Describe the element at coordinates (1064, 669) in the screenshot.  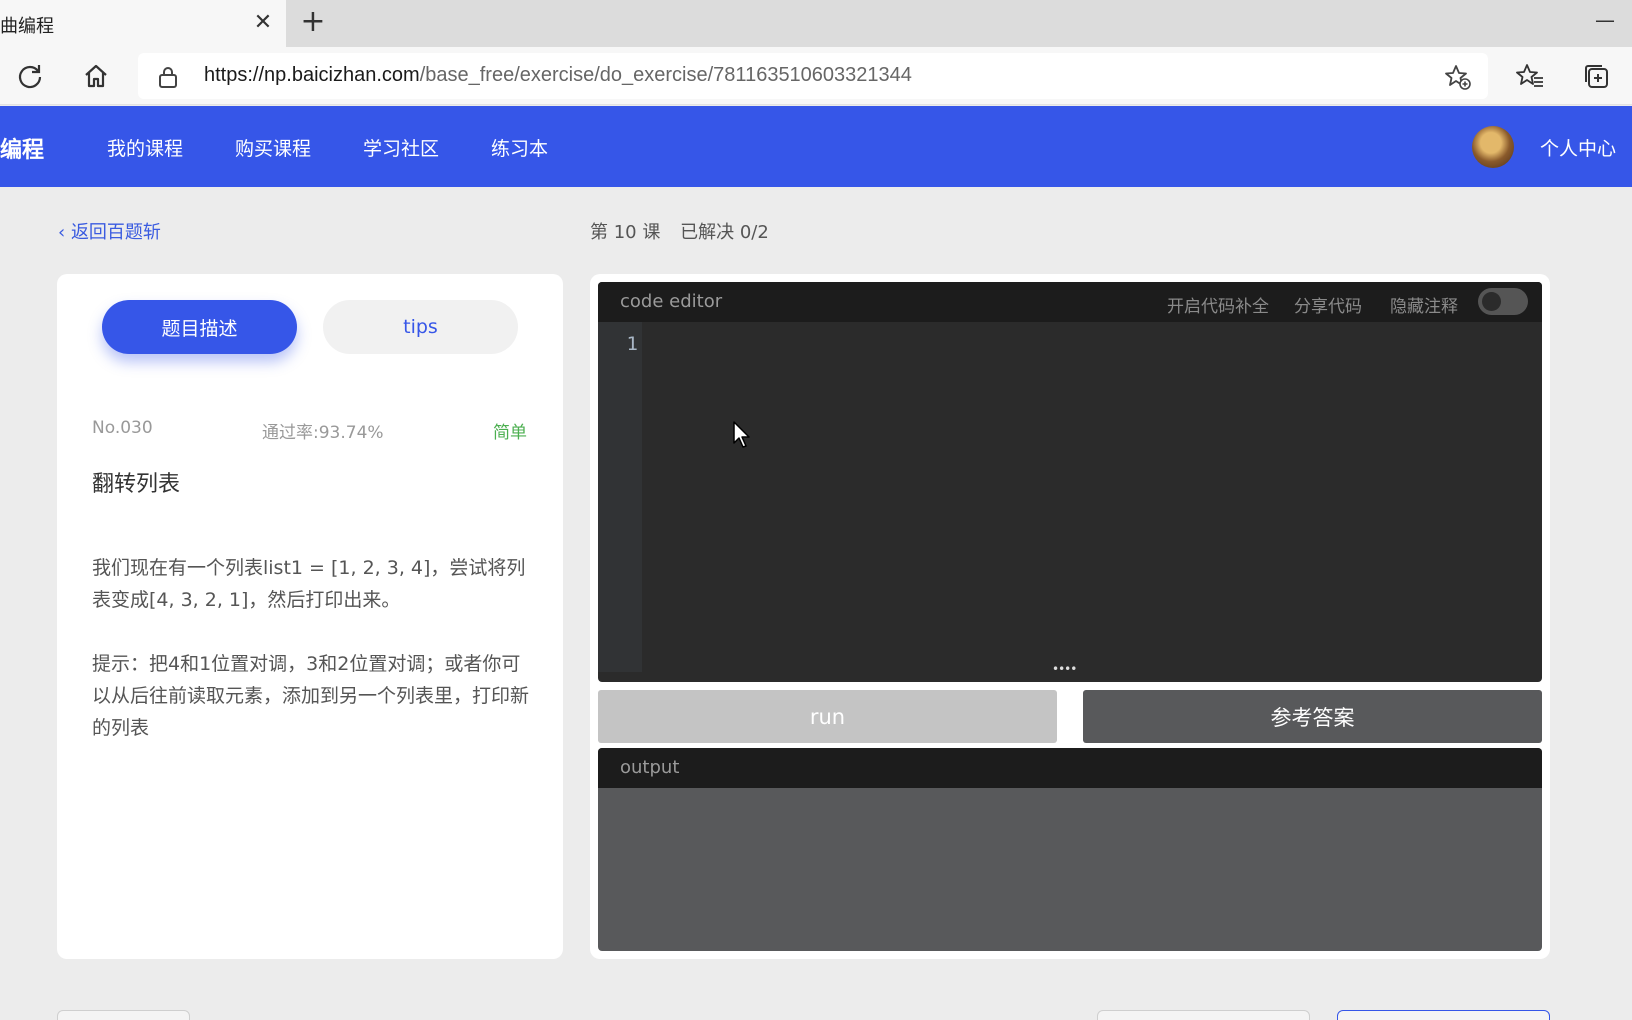
I see `resize-handle-icon: ••••` at that location.